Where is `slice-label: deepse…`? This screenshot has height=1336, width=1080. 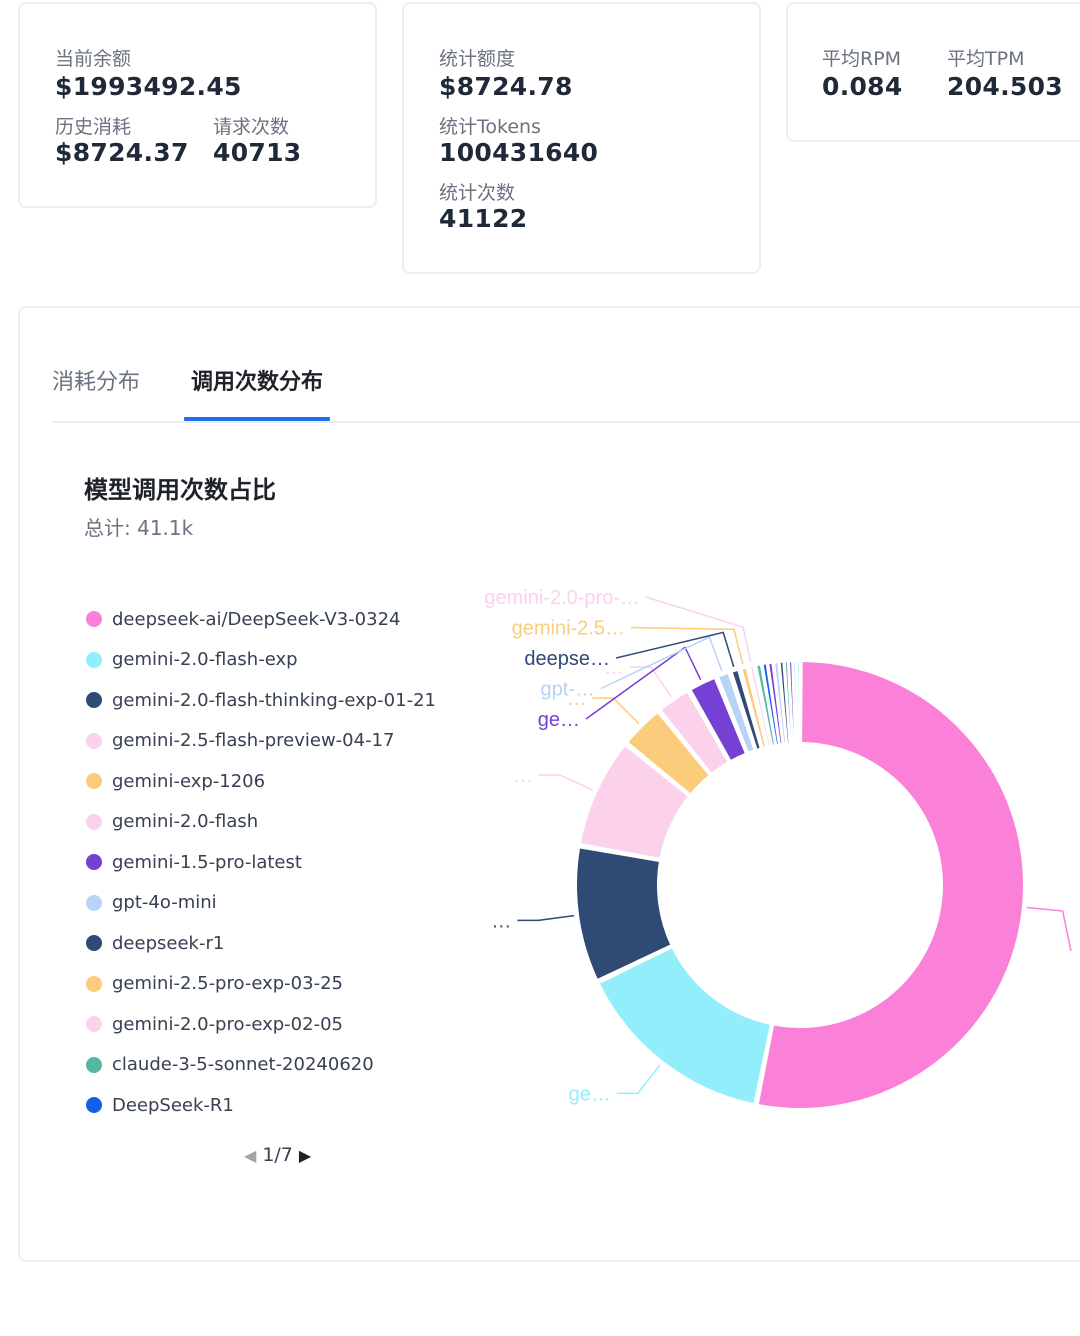 slice-label: deepse… is located at coordinates (567, 659).